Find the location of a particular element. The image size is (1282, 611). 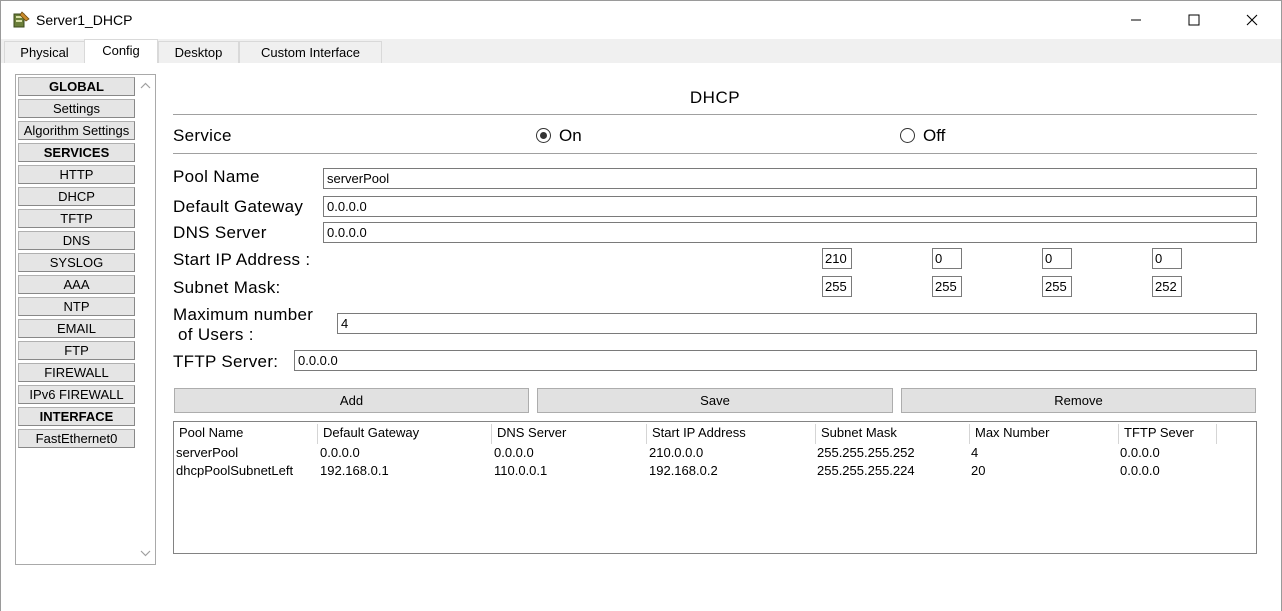

service-off-radio is located at coordinates (907, 135).